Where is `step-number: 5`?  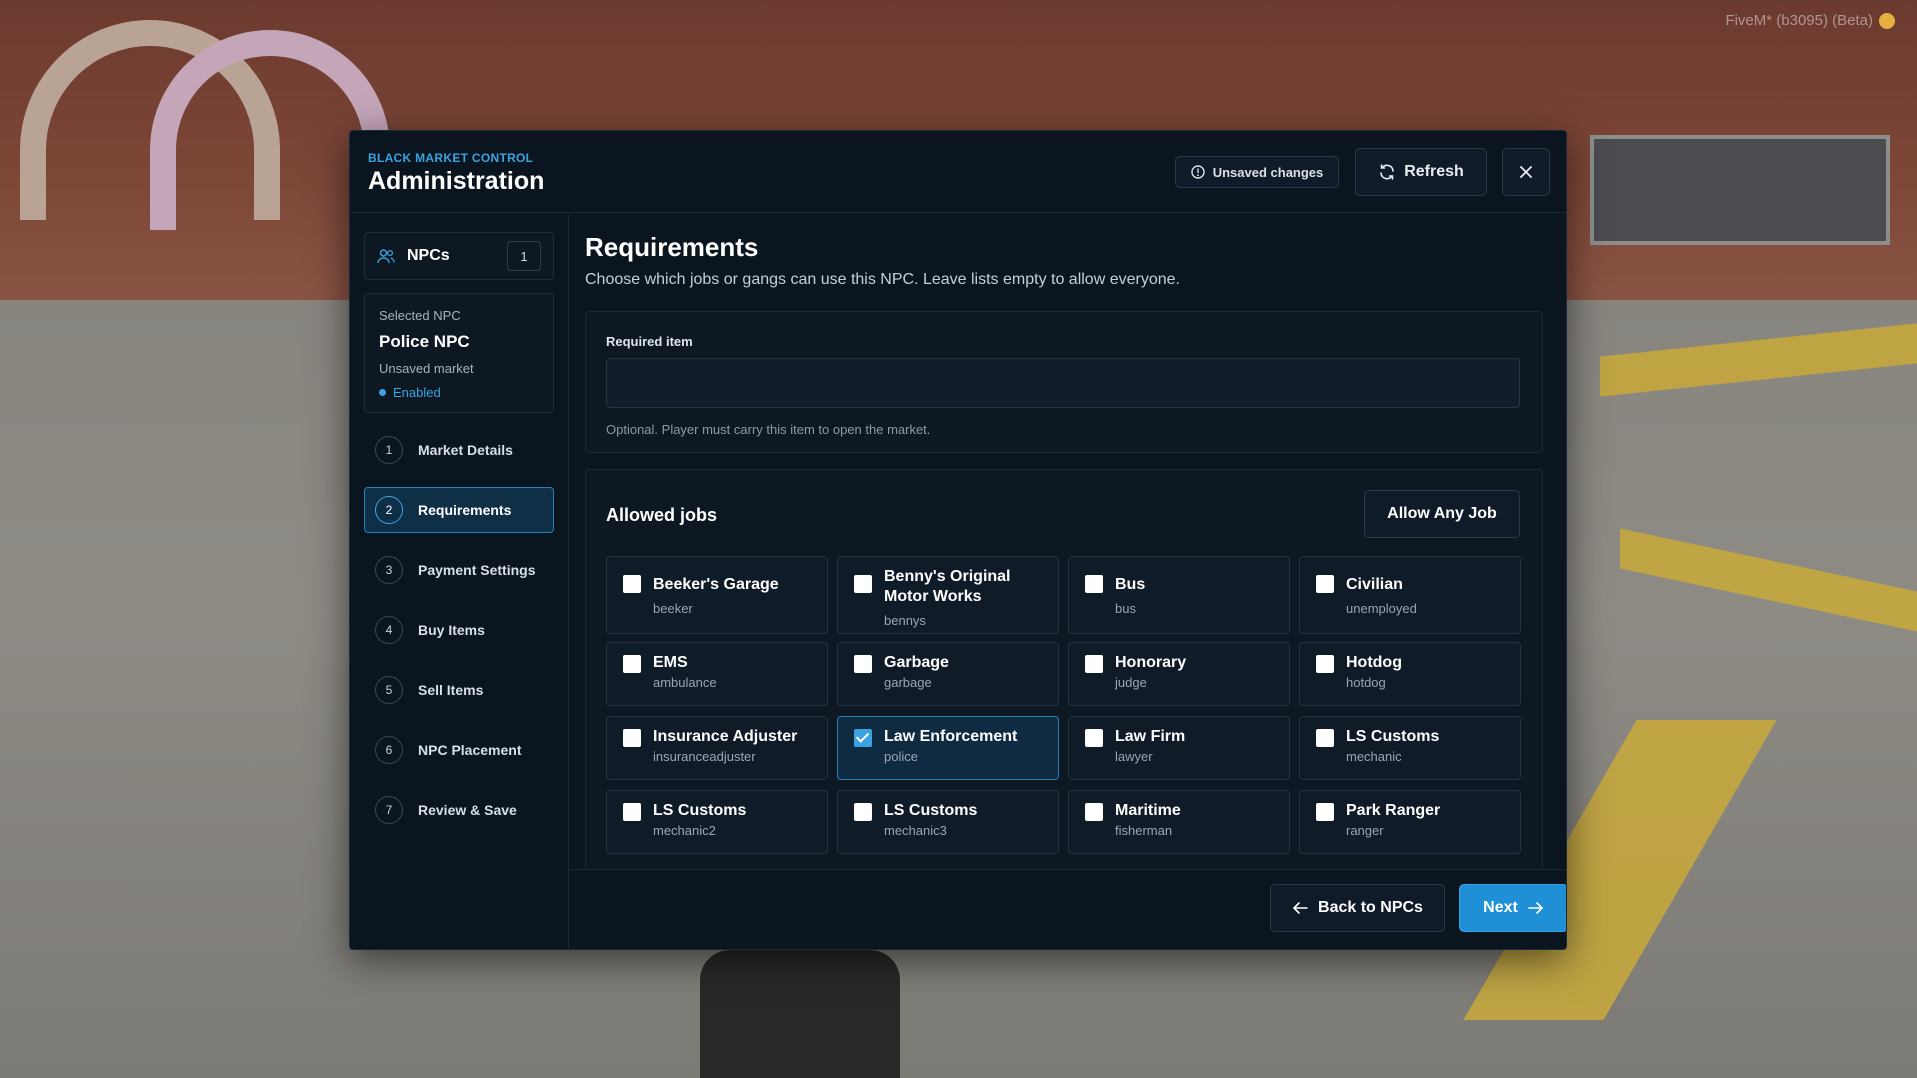 step-number: 5 is located at coordinates (389, 690).